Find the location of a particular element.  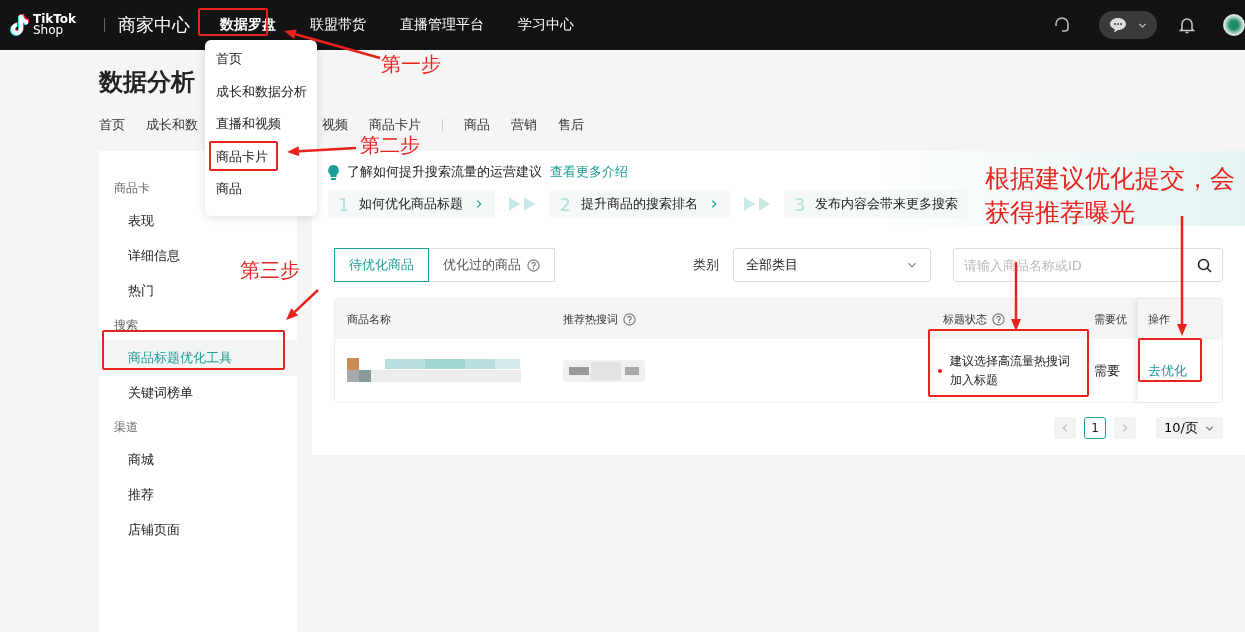

sidebar-item: 详细信息 is located at coordinates (154, 256).